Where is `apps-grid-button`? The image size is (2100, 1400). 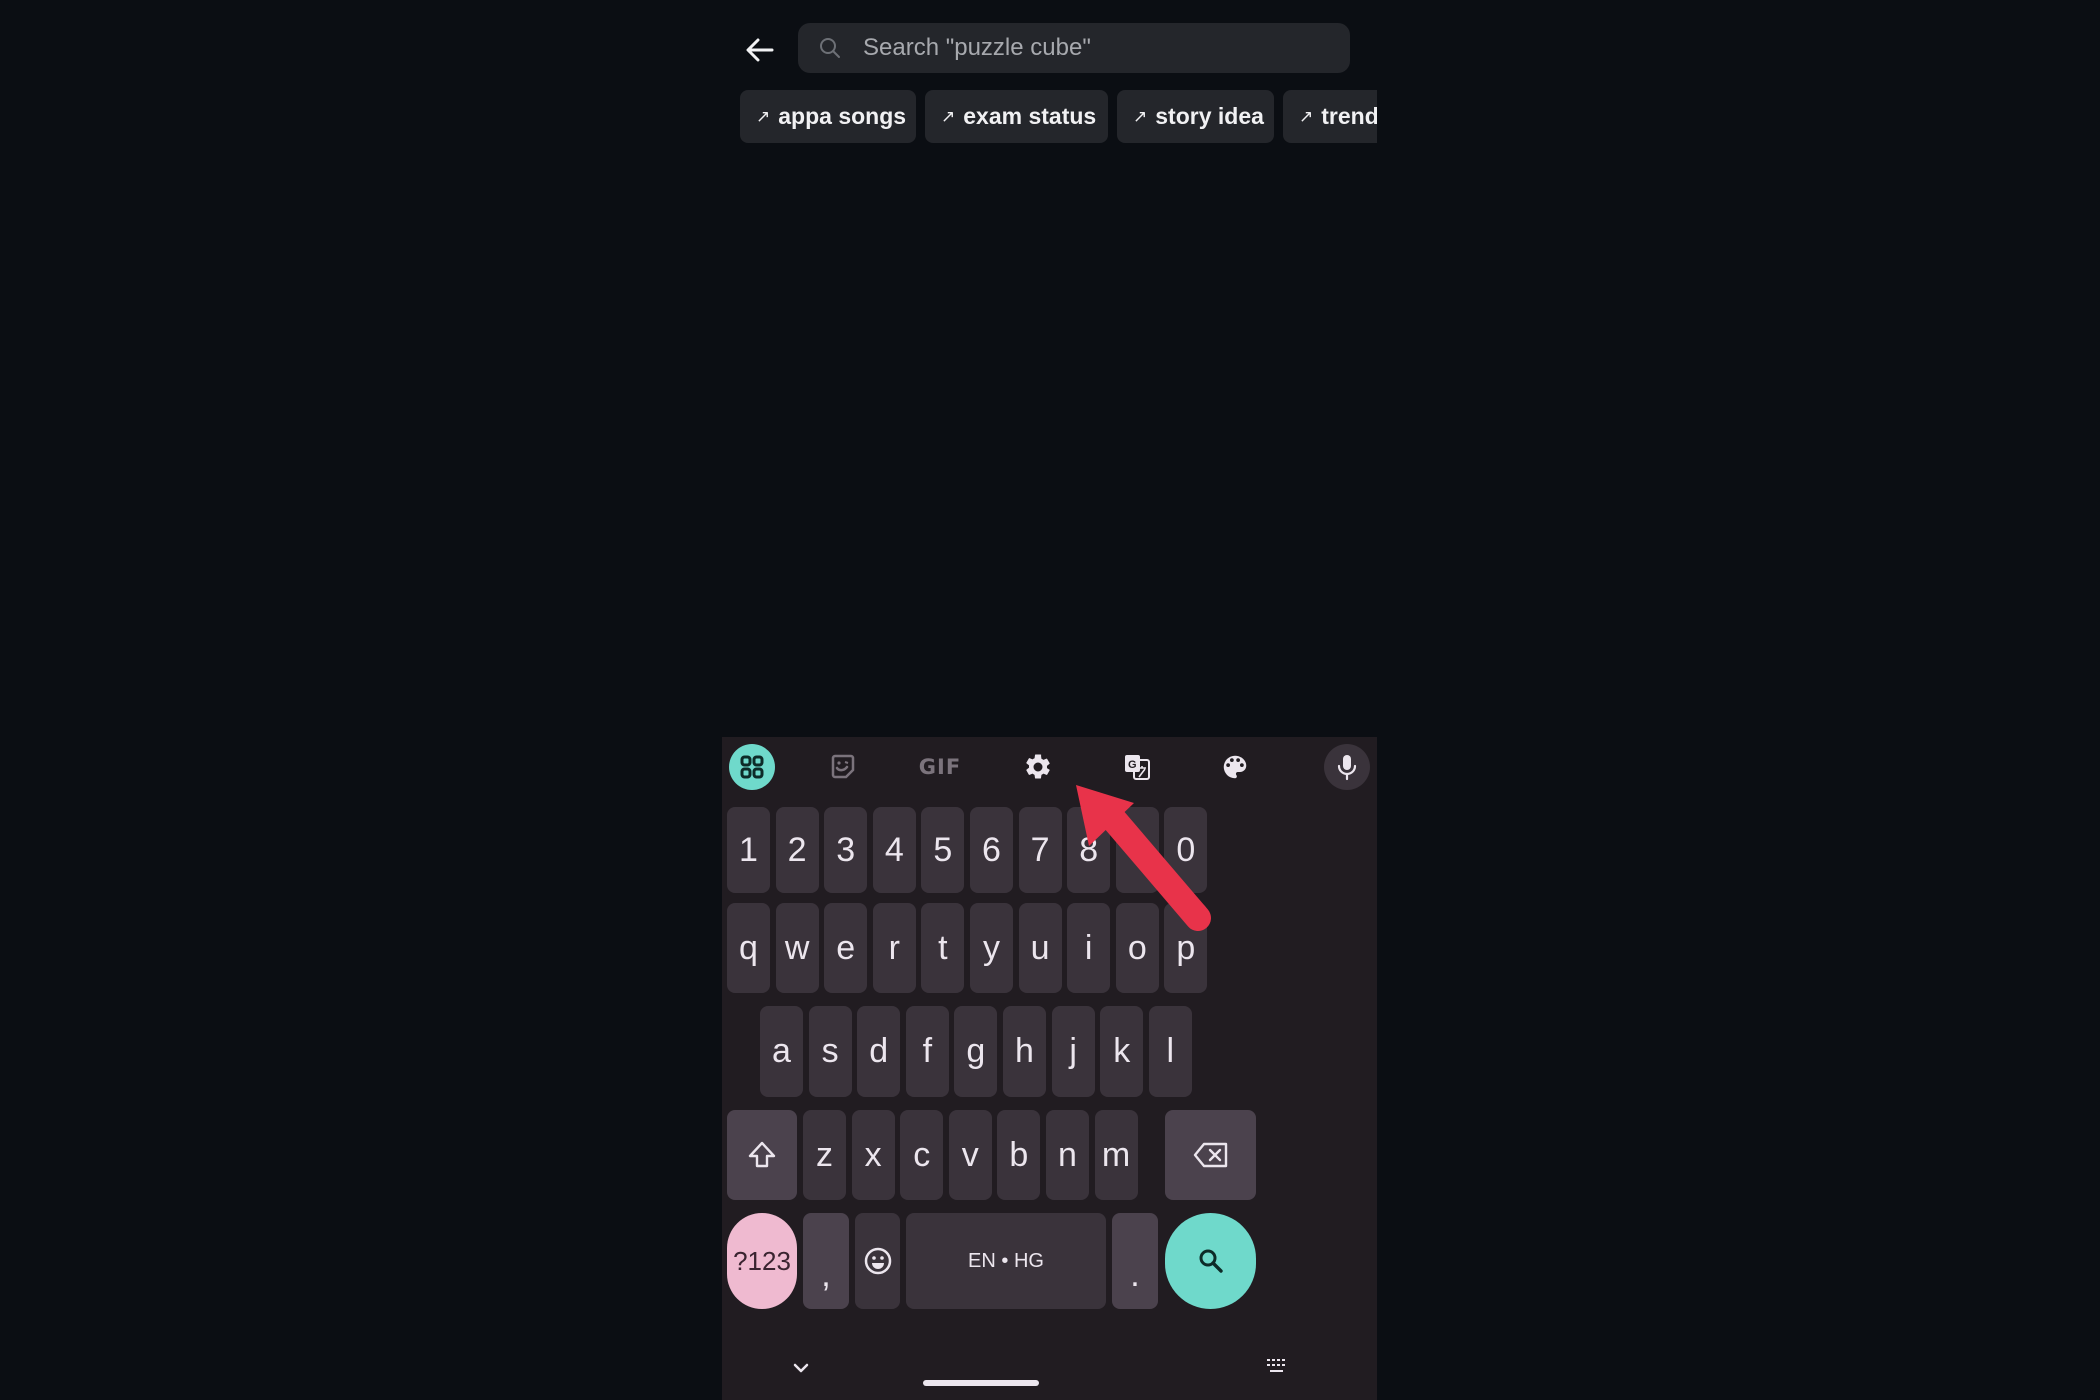 apps-grid-button is located at coordinates (752, 767).